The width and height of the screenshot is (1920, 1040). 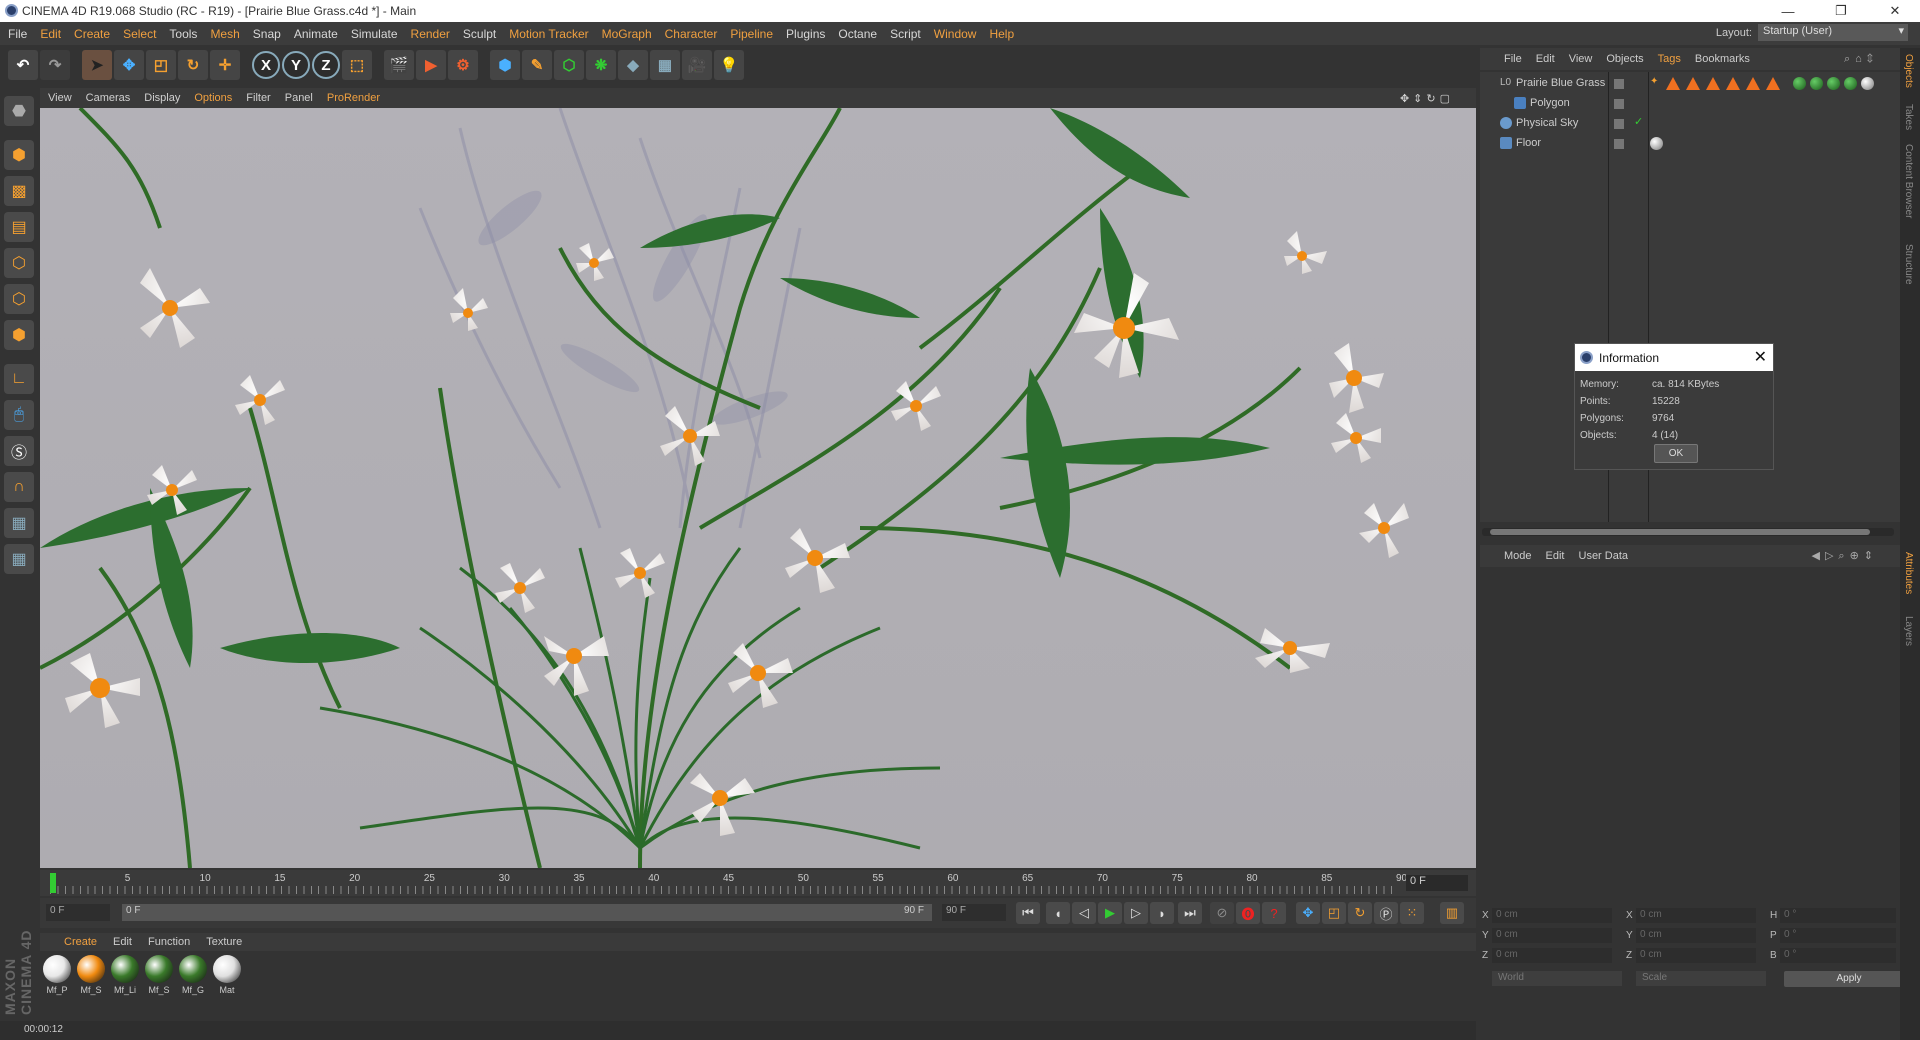 What do you see at coordinates (751, 34) in the screenshot?
I see `menu-pipeline: Pipeline` at bounding box center [751, 34].